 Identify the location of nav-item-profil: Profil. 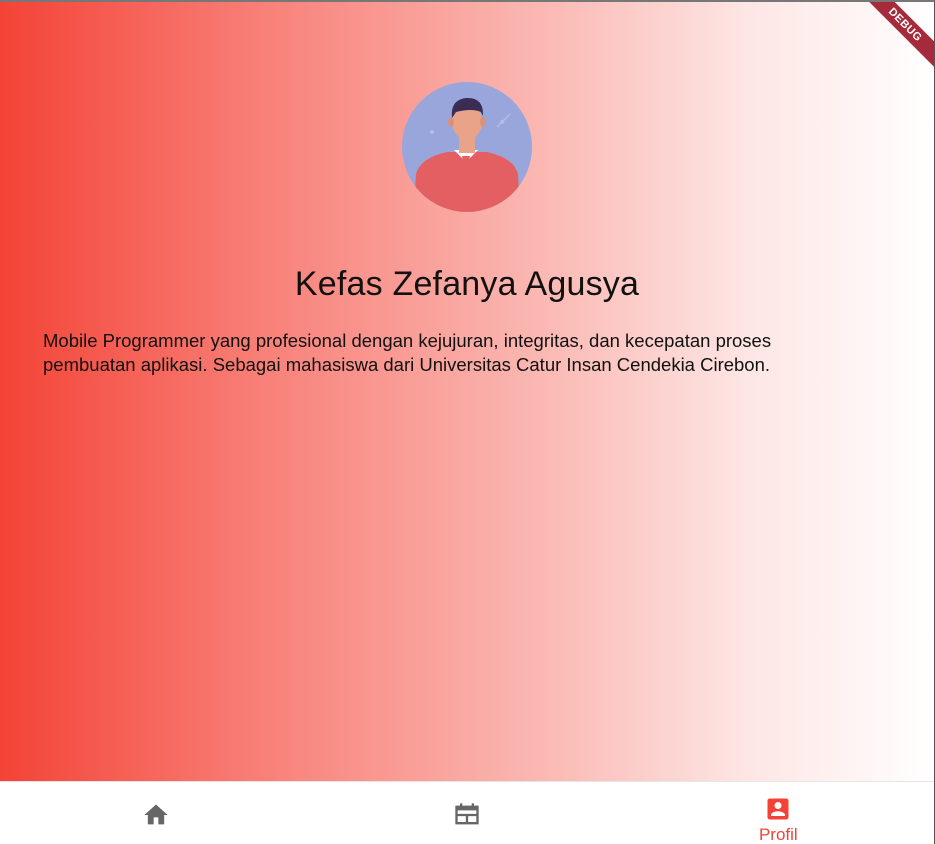
(778, 813).